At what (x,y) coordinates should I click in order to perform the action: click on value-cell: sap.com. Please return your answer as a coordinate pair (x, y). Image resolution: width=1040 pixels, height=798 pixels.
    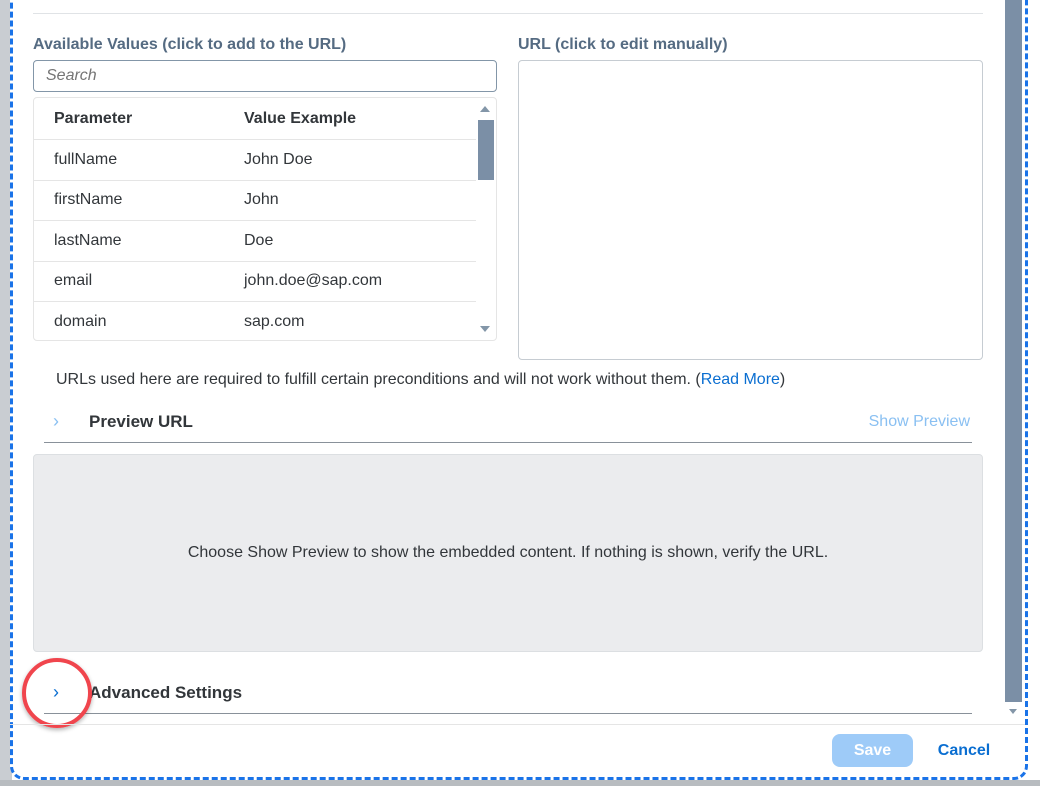
    Looking at the image, I should click on (274, 322).